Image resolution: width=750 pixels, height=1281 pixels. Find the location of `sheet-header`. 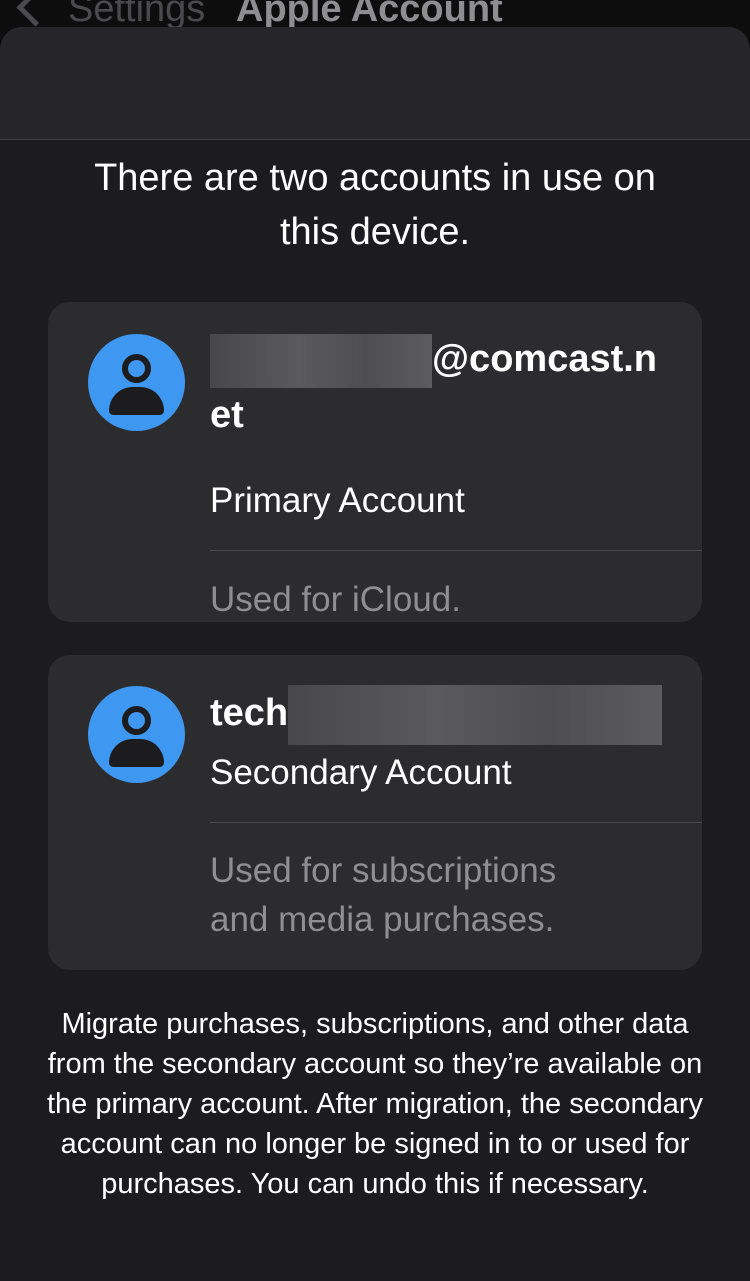

sheet-header is located at coordinates (375, 83).